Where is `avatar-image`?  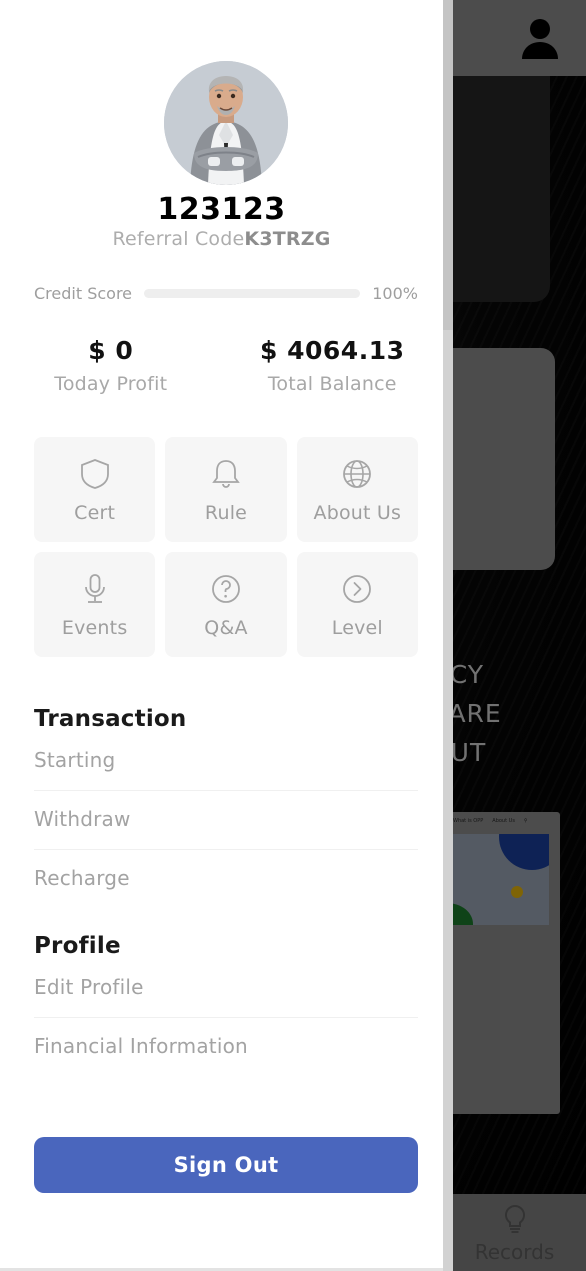
avatar-image is located at coordinates (226, 123).